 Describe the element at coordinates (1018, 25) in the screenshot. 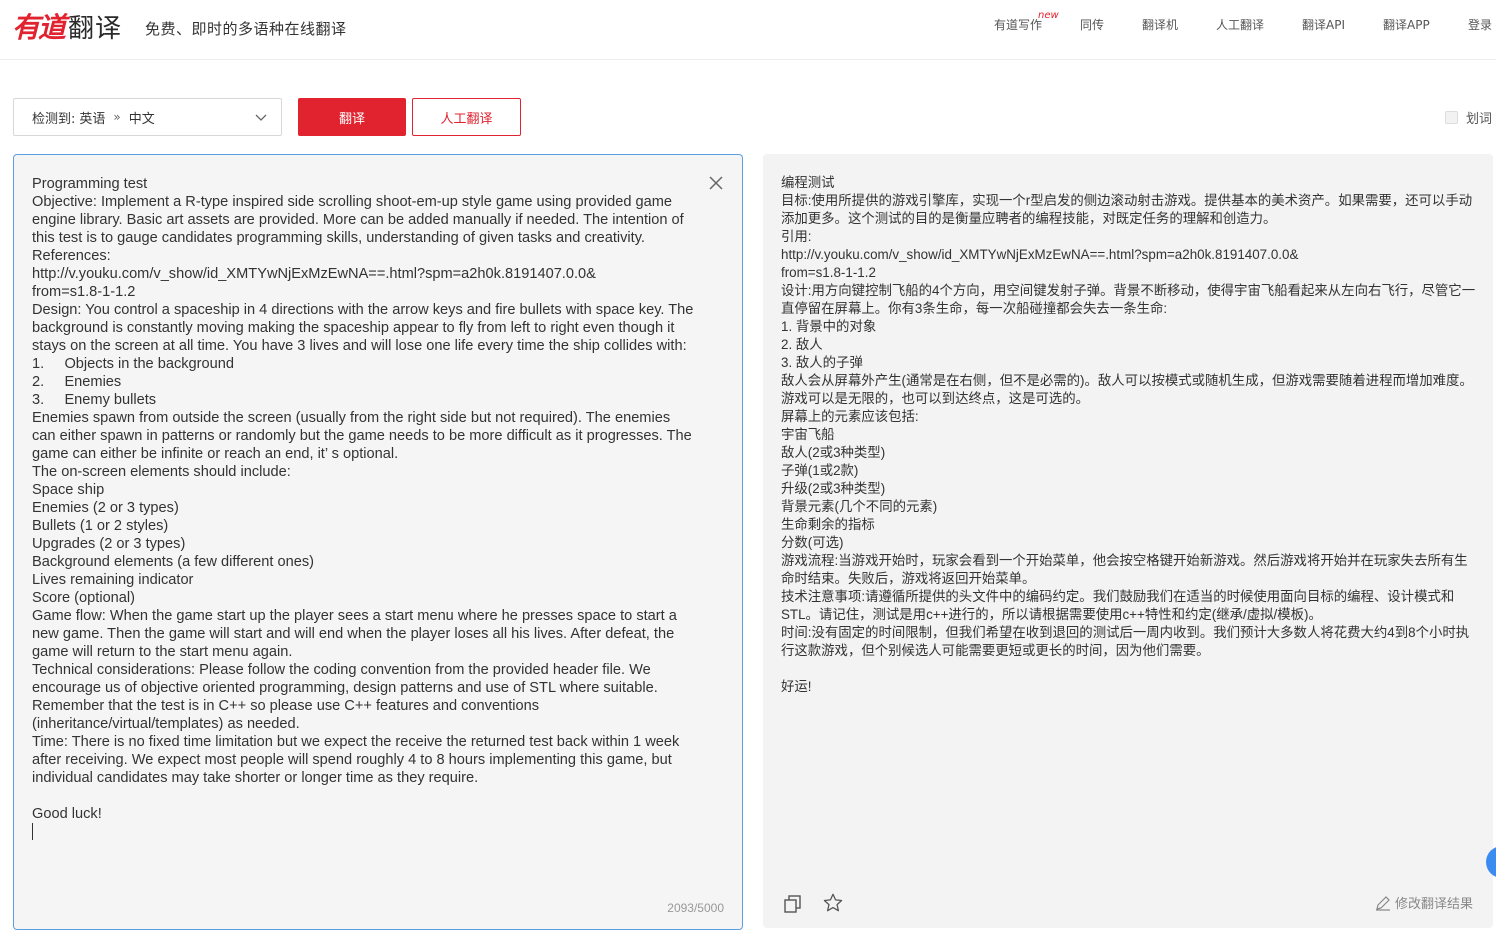

I see `nav-label: 有道写作` at that location.